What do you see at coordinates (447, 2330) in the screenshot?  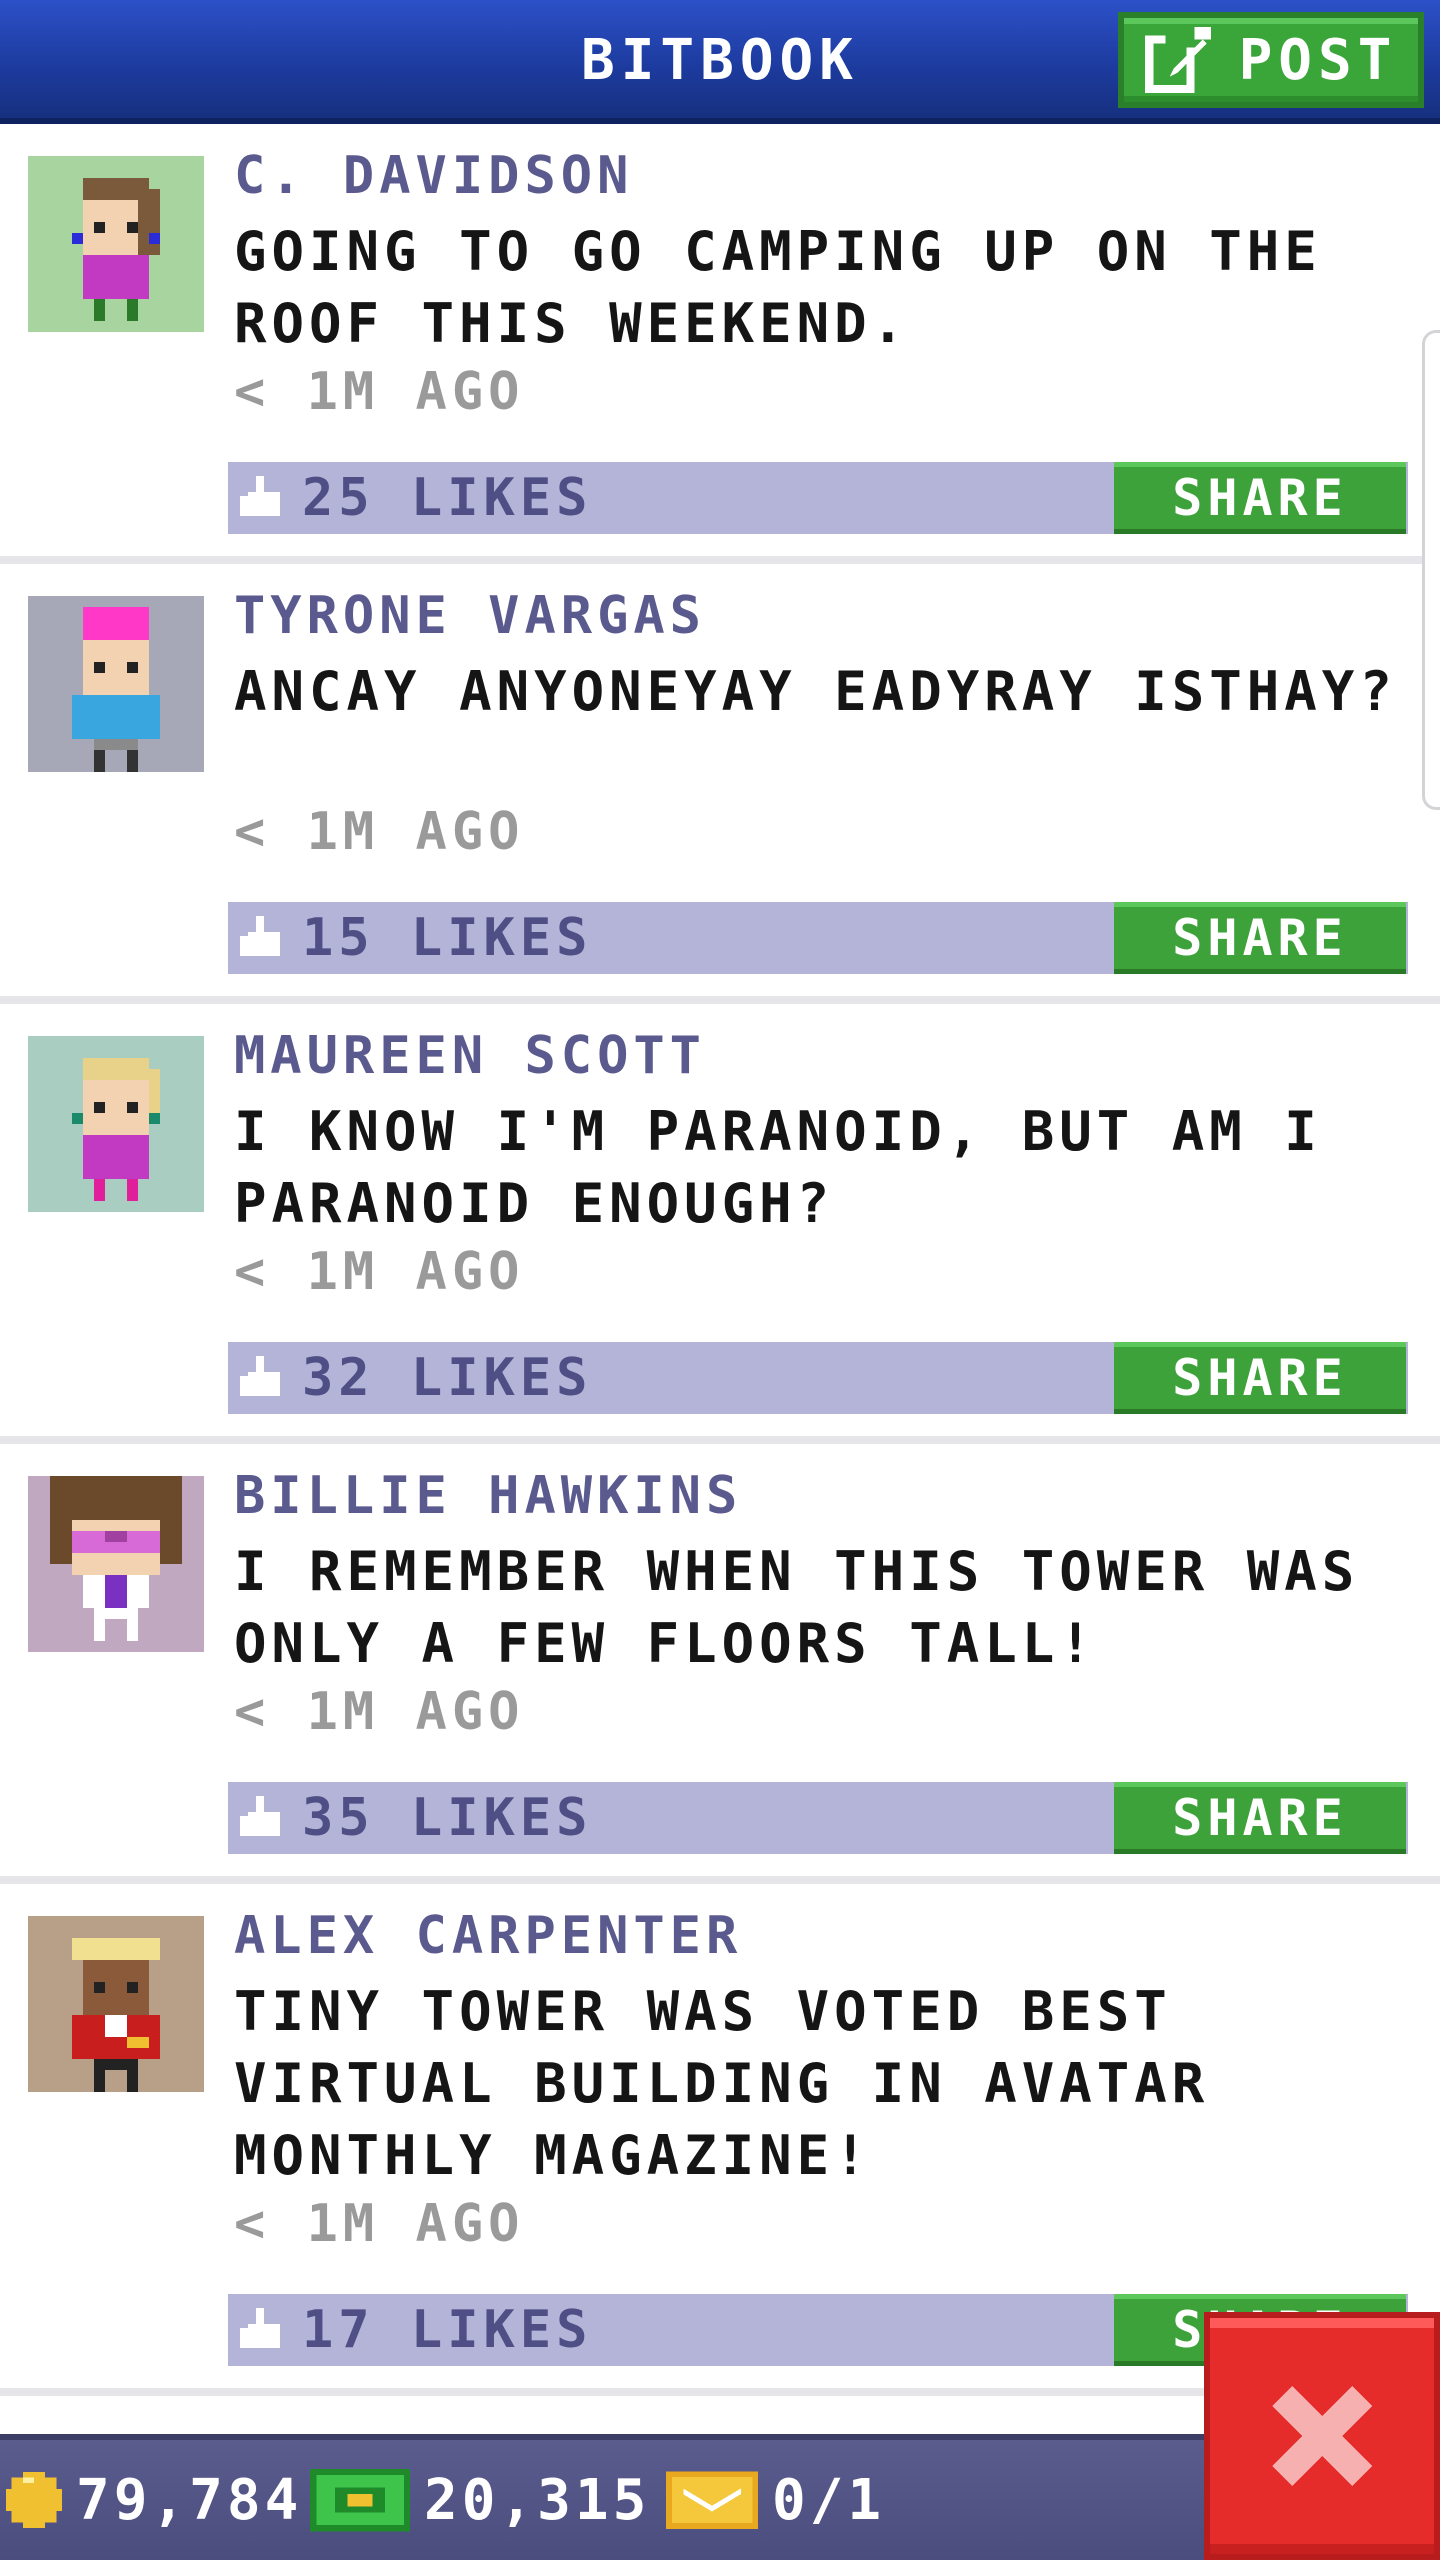 I see `likes-count: 17 LIKES` at bounding box center [447, 2330].